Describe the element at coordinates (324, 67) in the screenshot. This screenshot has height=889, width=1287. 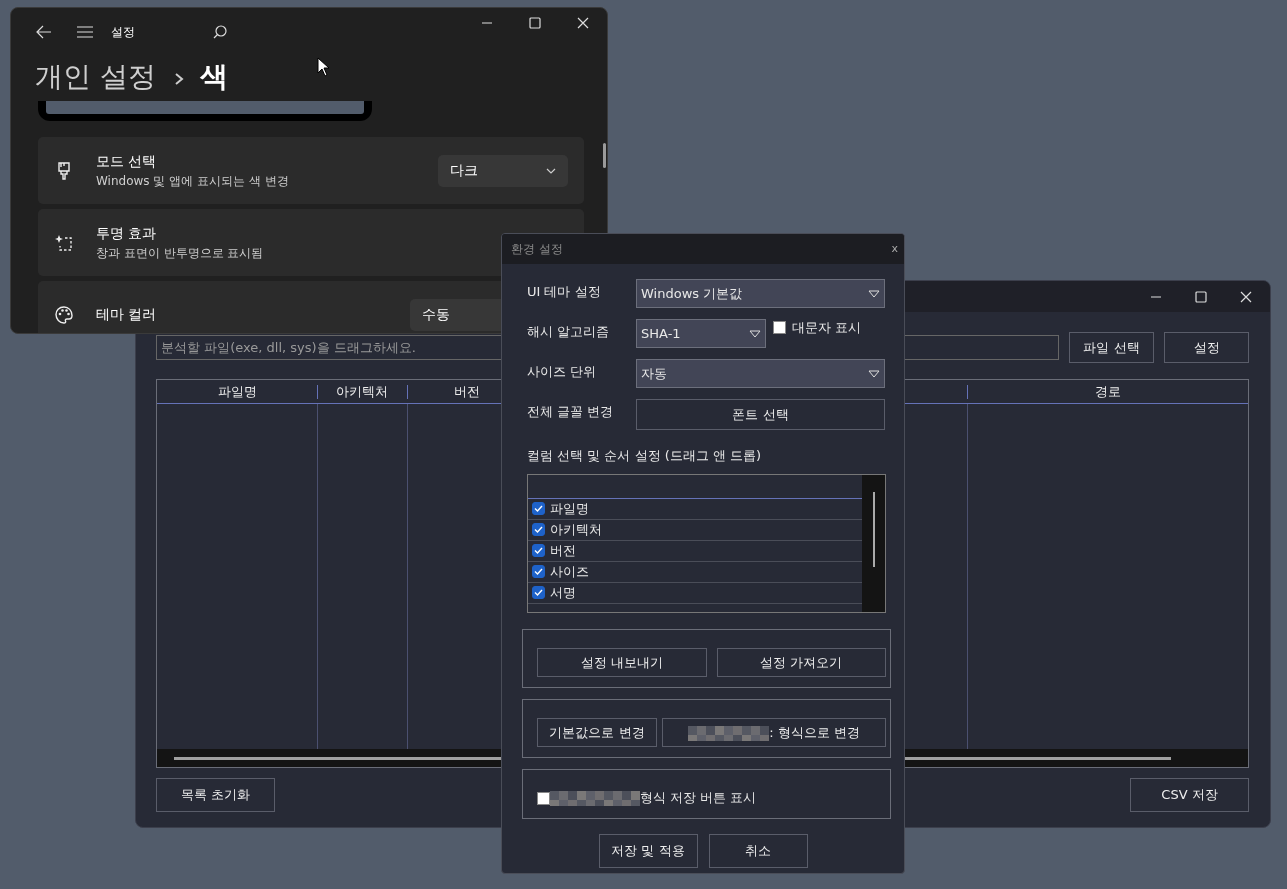
I see `mouse-cursor-icon` at that location.